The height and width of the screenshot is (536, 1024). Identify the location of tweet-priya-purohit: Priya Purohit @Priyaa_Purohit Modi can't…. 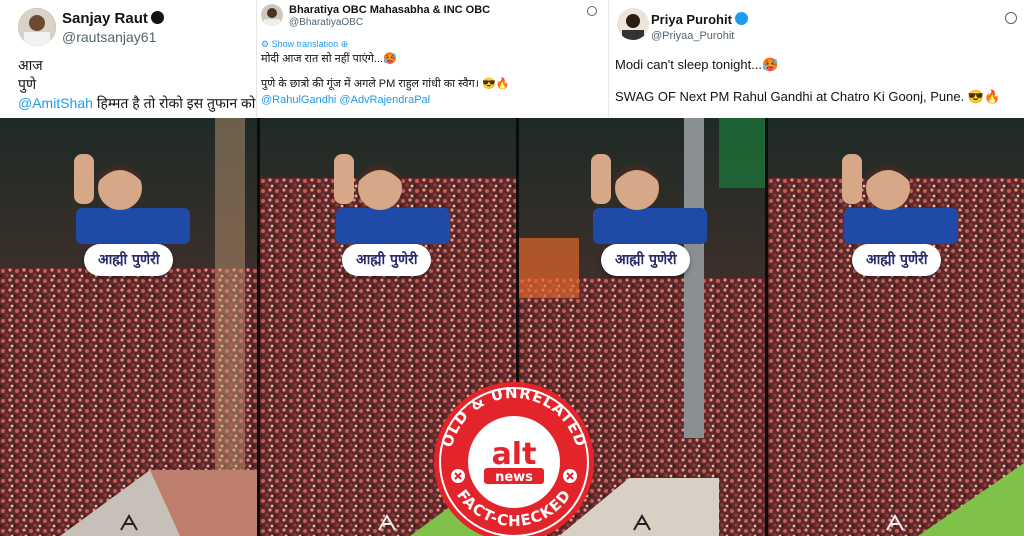
(816, 59).